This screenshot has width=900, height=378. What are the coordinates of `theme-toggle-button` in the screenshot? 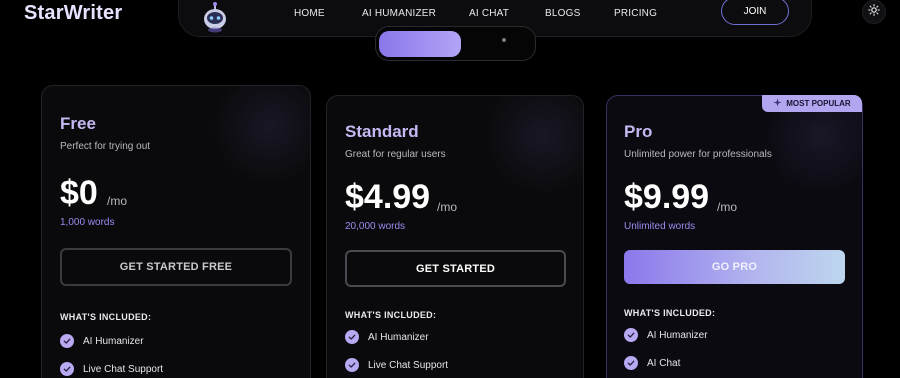 It's located at (874, 12).